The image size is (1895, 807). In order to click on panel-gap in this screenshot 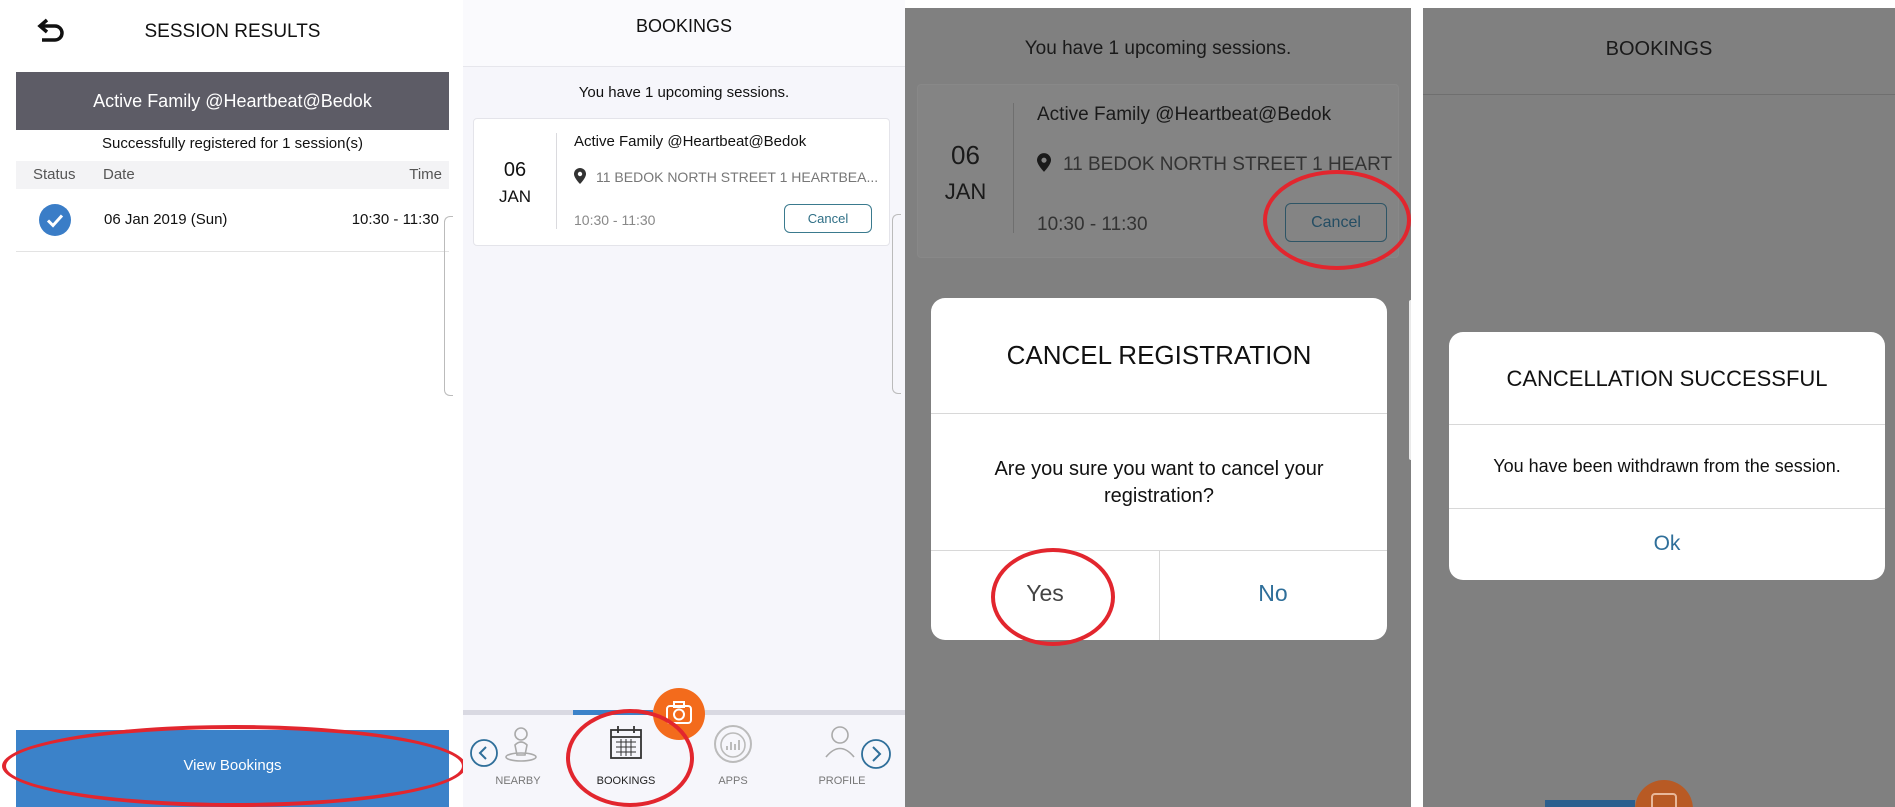, I will do `click(1417, 403)`.